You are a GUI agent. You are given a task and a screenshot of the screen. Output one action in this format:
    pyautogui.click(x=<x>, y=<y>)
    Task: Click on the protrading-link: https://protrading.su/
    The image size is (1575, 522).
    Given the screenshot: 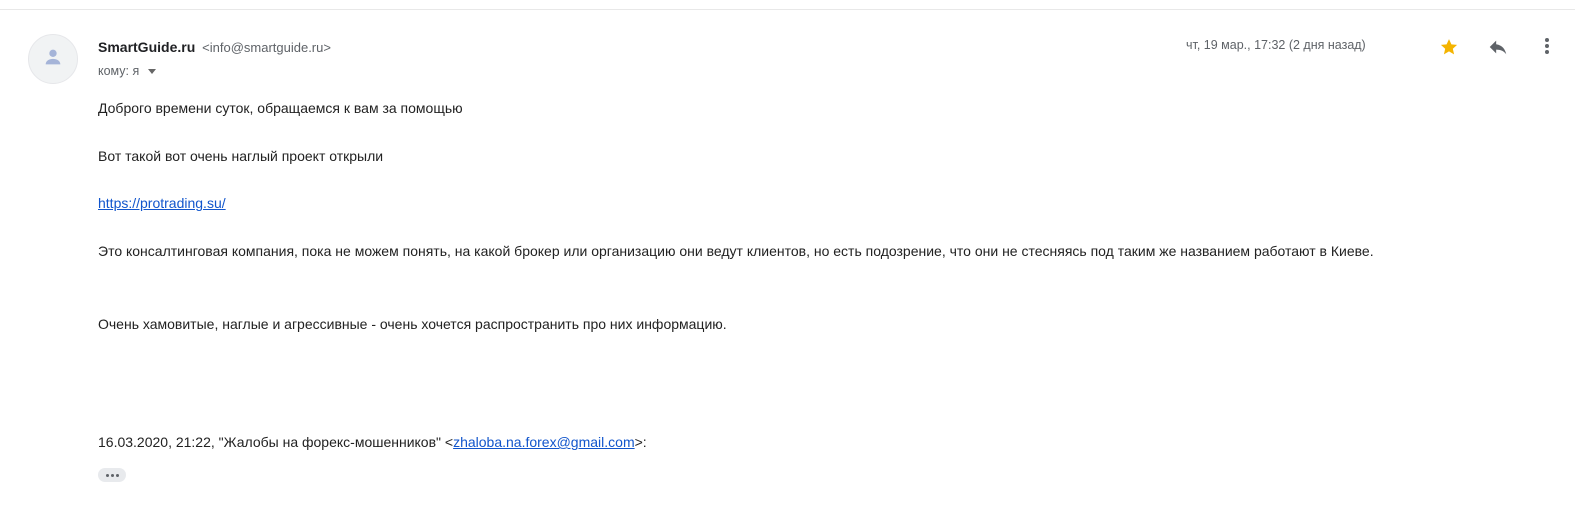 What is the action you would take?
    pyautogui.click(x=162, y=203)
    